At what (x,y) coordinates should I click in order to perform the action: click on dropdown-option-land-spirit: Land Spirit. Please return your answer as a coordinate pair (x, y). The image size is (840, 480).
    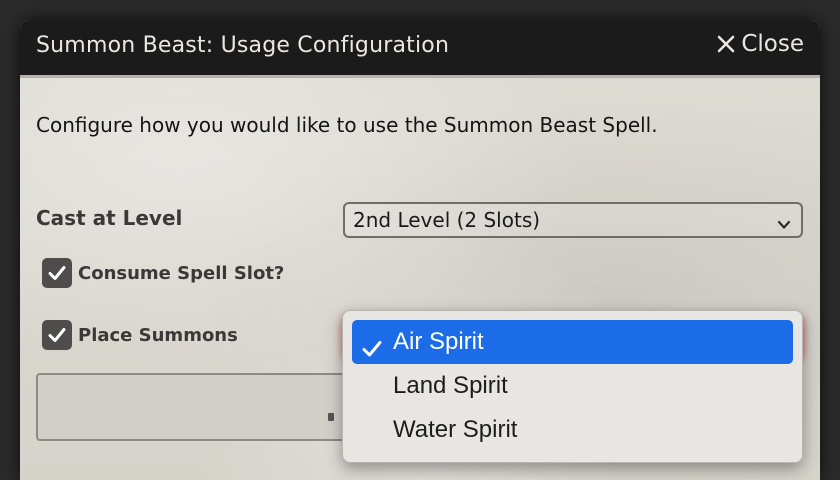
    Looking at the image, I should click on (572, 386).